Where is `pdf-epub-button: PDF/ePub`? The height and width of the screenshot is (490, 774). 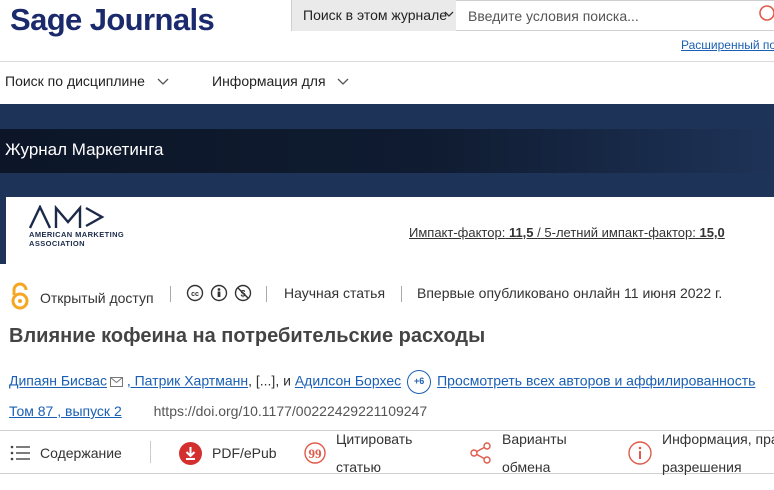 pdf-epub-button: PDF/ePub is located at coordinates (228, 453).